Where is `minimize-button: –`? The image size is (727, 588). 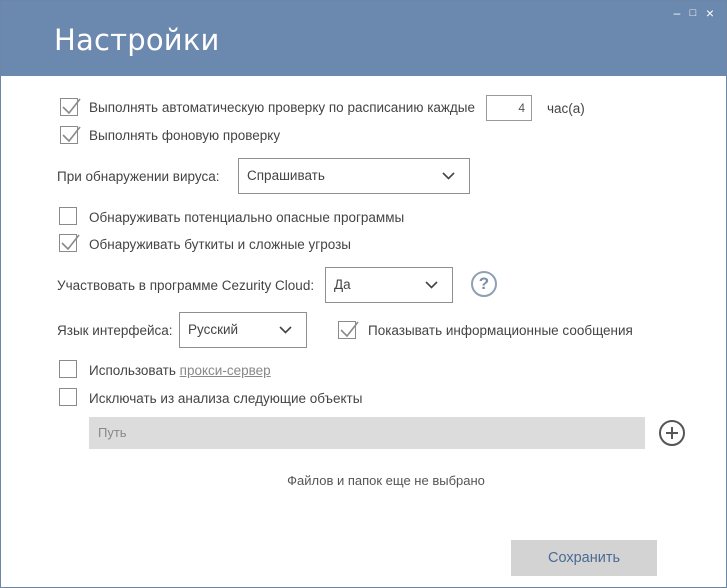 minimize-button: – is located at coordinates (677, 13).